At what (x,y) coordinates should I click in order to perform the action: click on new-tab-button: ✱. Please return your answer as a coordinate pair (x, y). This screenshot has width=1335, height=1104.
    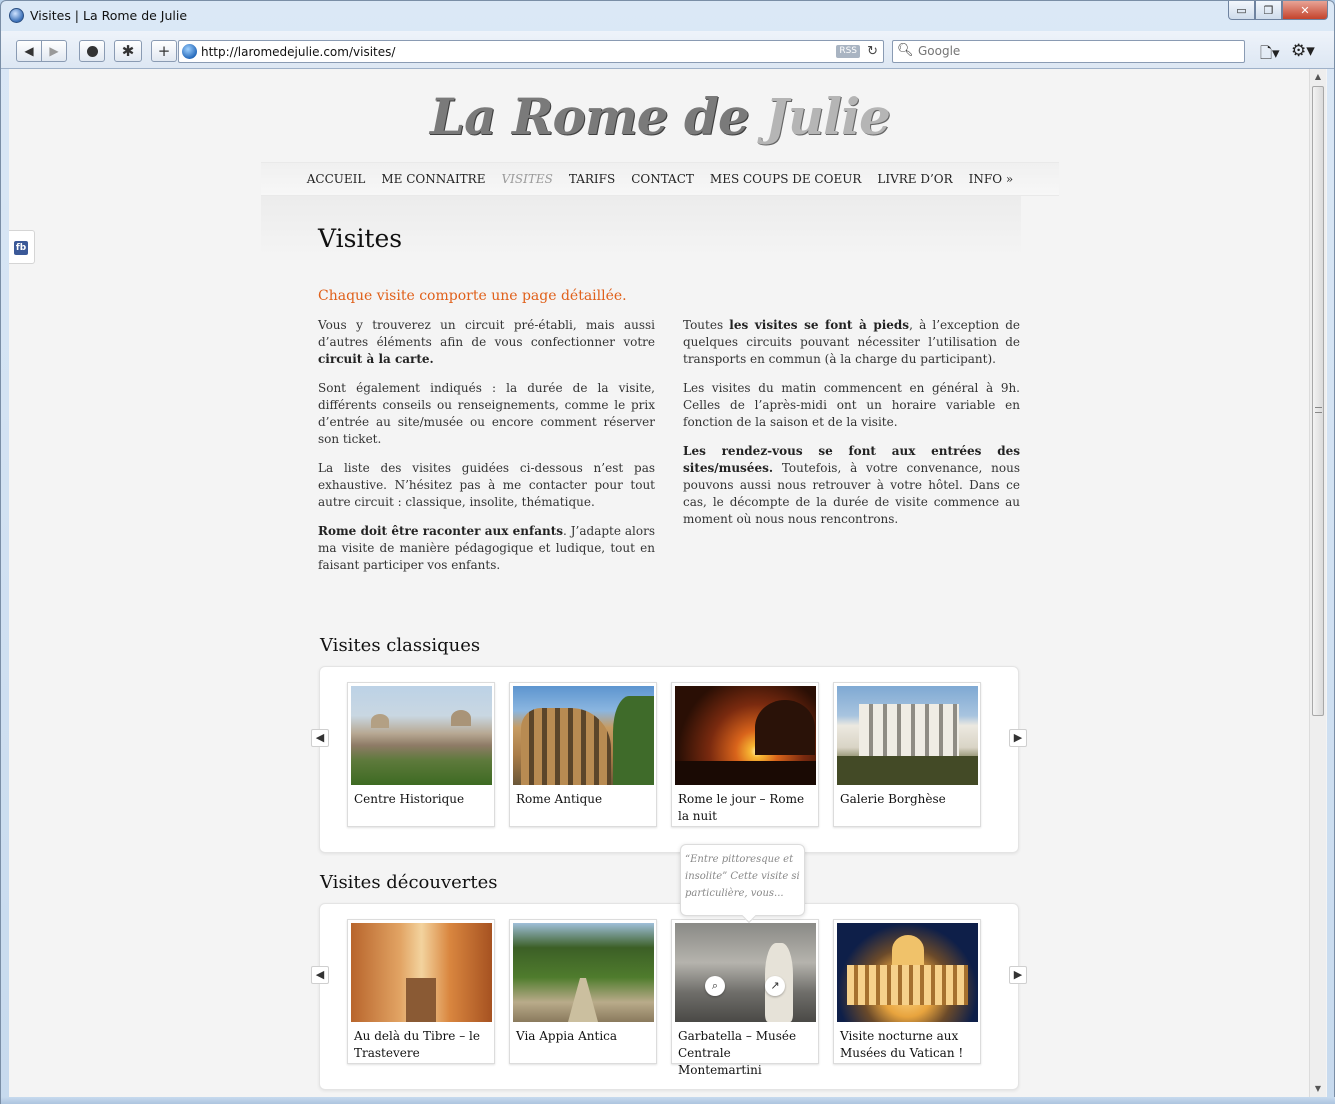
    Looking at the image, I should click on (128, 51).